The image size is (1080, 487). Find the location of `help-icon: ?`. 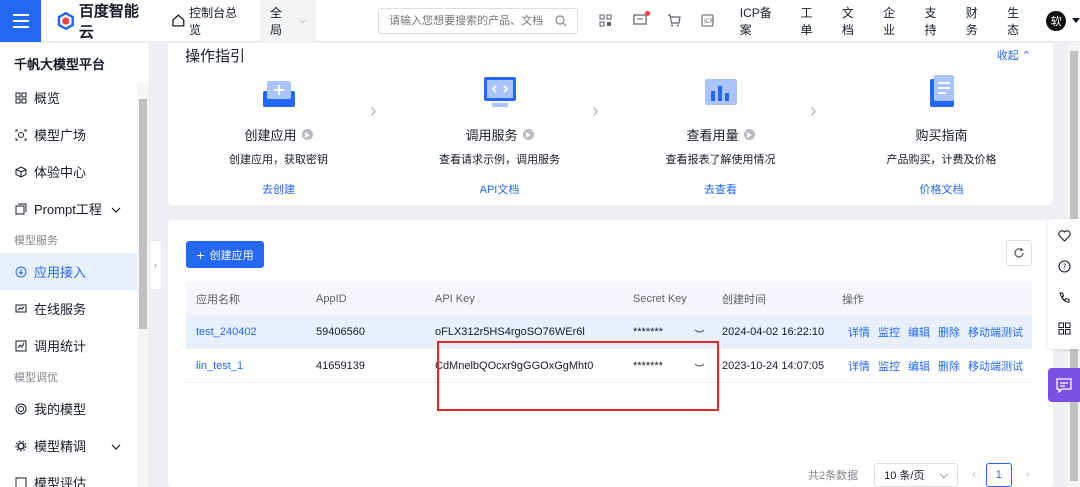

help-icon: ? is located at coordinates (1064, 268).